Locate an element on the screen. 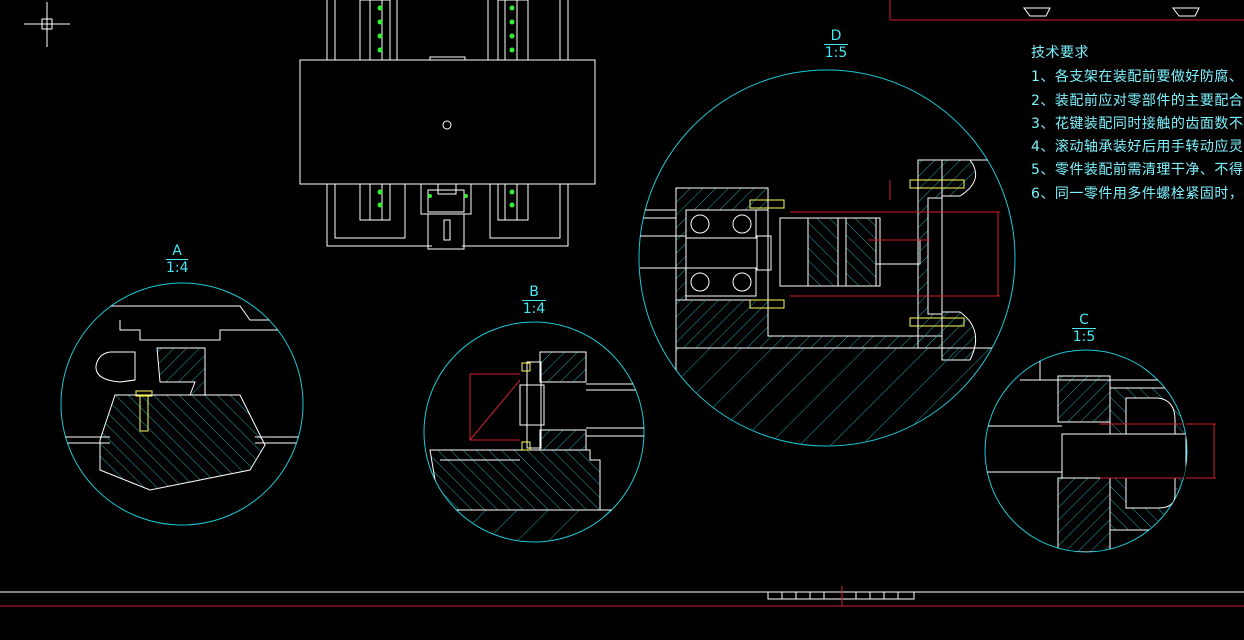 Image resolution: width=1244 pixels, height=640 pixels. title-frame-fragment is located at coordinates (1066, 10).